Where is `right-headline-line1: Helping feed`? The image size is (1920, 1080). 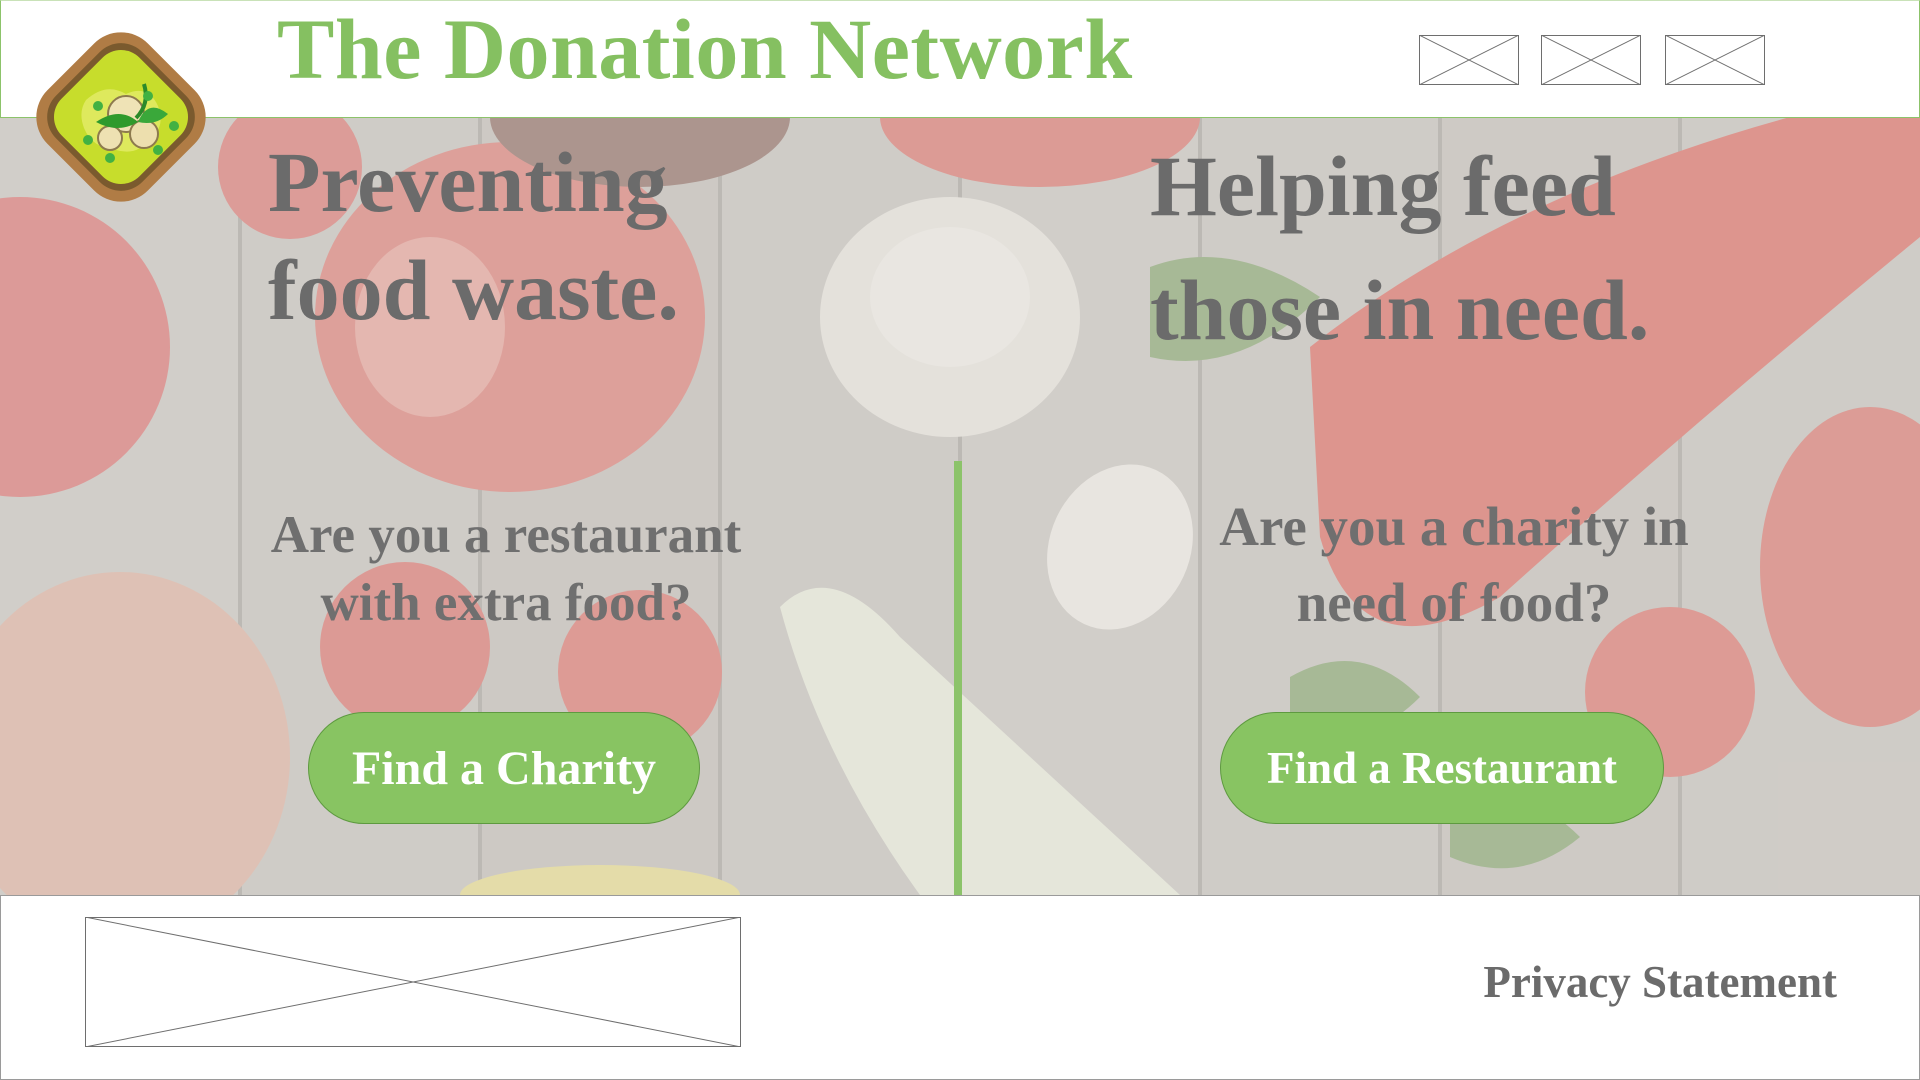
right-headline-line1: Helping feed is located at coordinates (1383, 186).